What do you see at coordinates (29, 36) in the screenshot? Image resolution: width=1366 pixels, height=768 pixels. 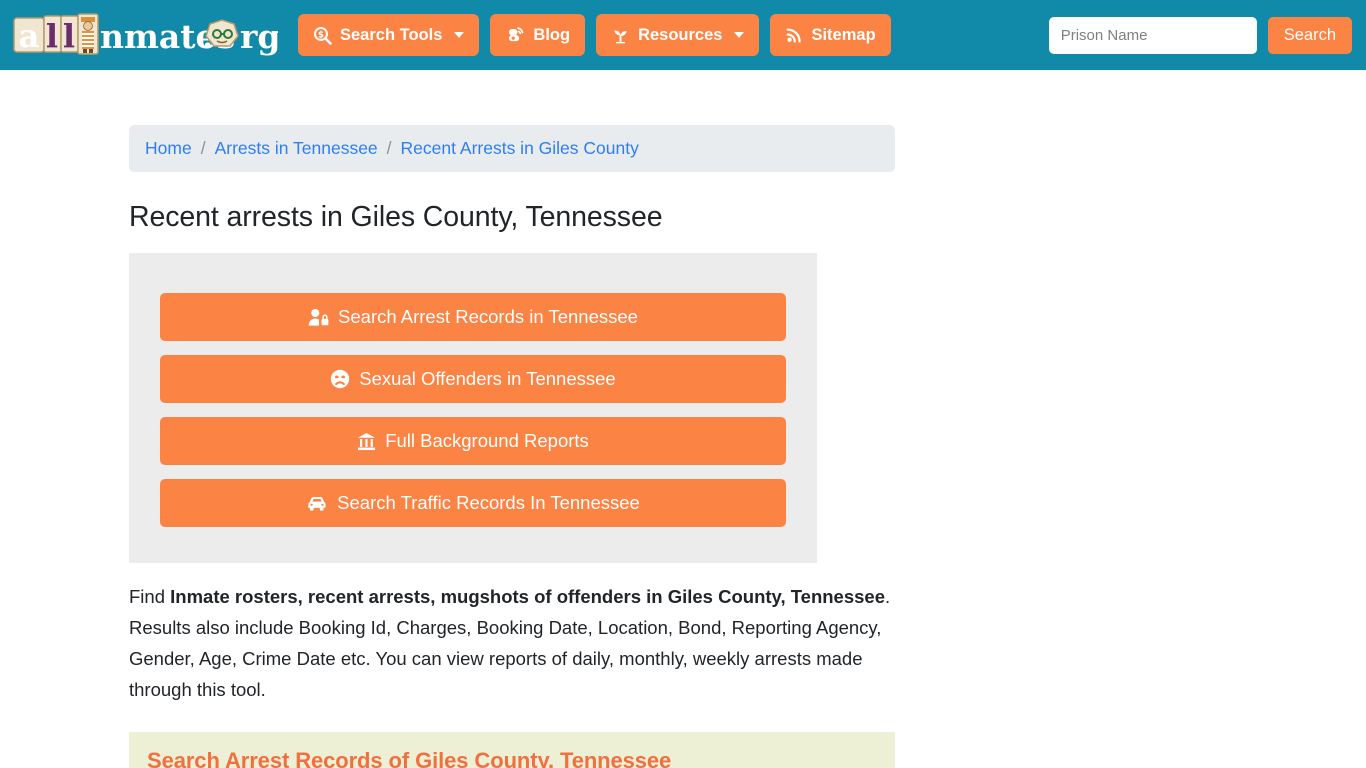 I see `svg-text: a` at bounding box center [29, 36].